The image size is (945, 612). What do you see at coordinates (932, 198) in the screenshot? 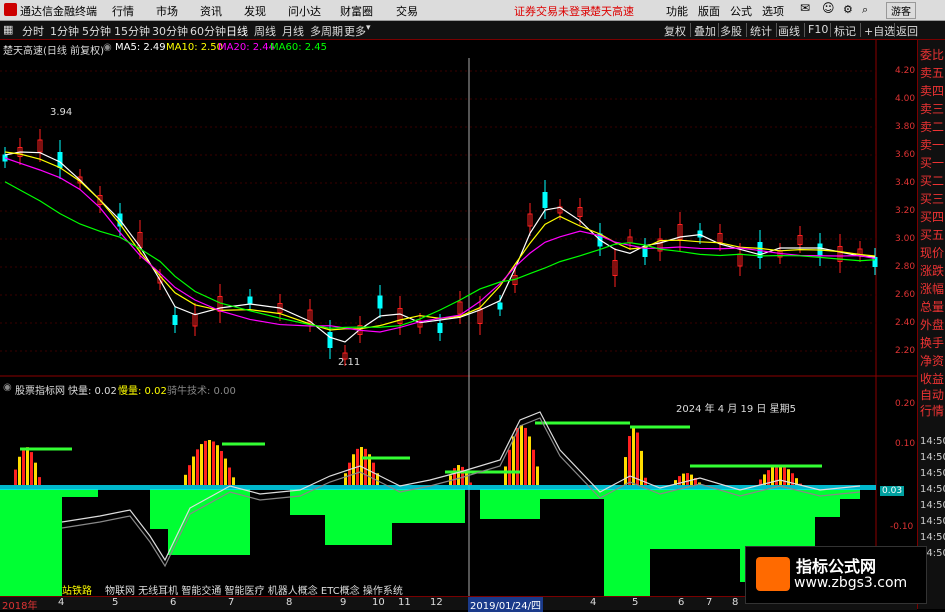
I see `sidebar-item: 买三` at bounding box center [932, 198].